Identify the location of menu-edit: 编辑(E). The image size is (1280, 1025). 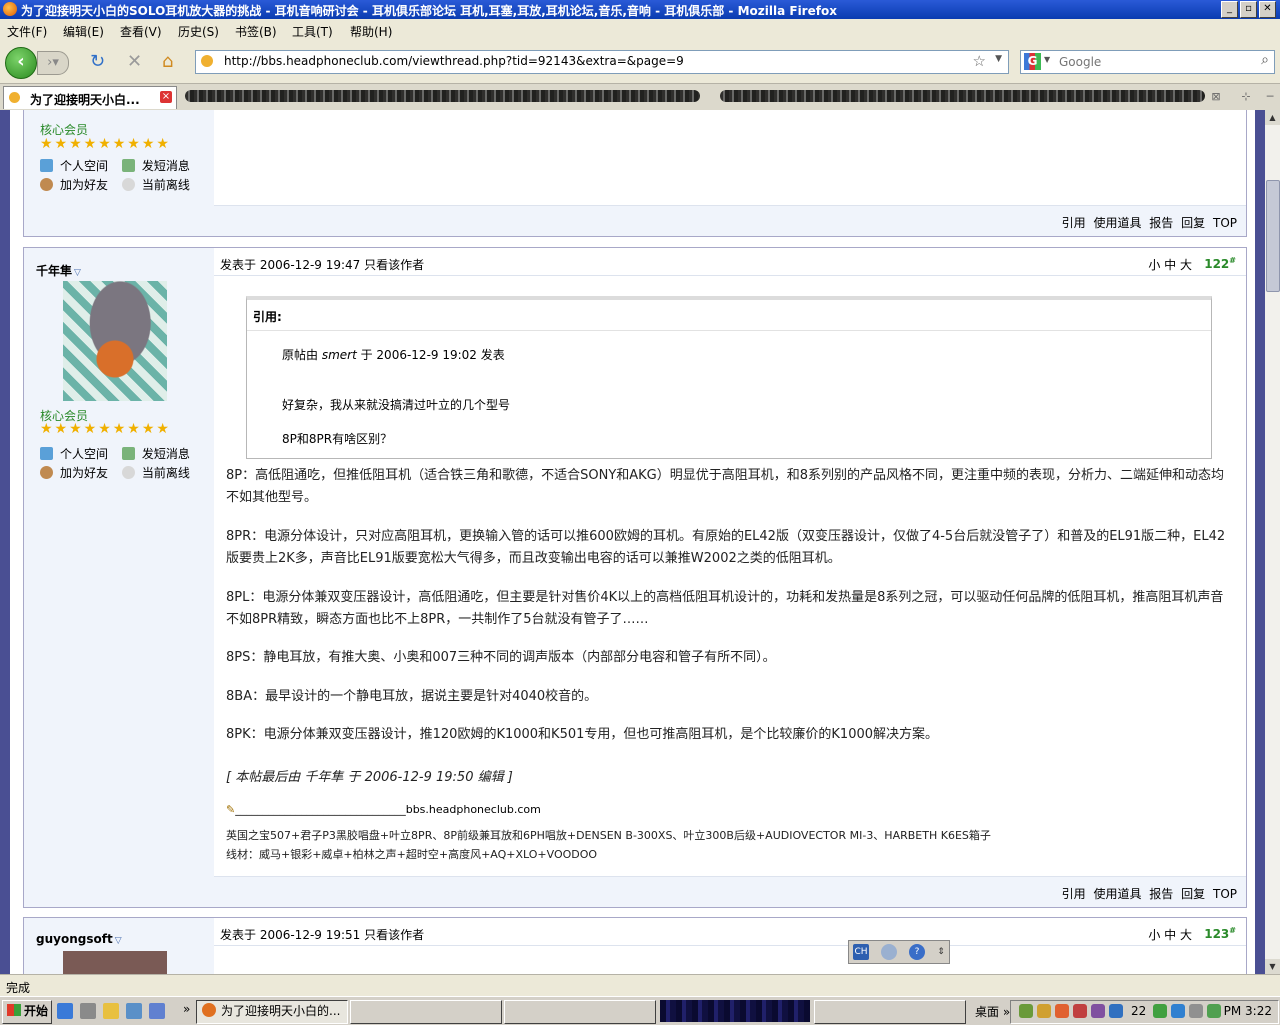
(83, 31).